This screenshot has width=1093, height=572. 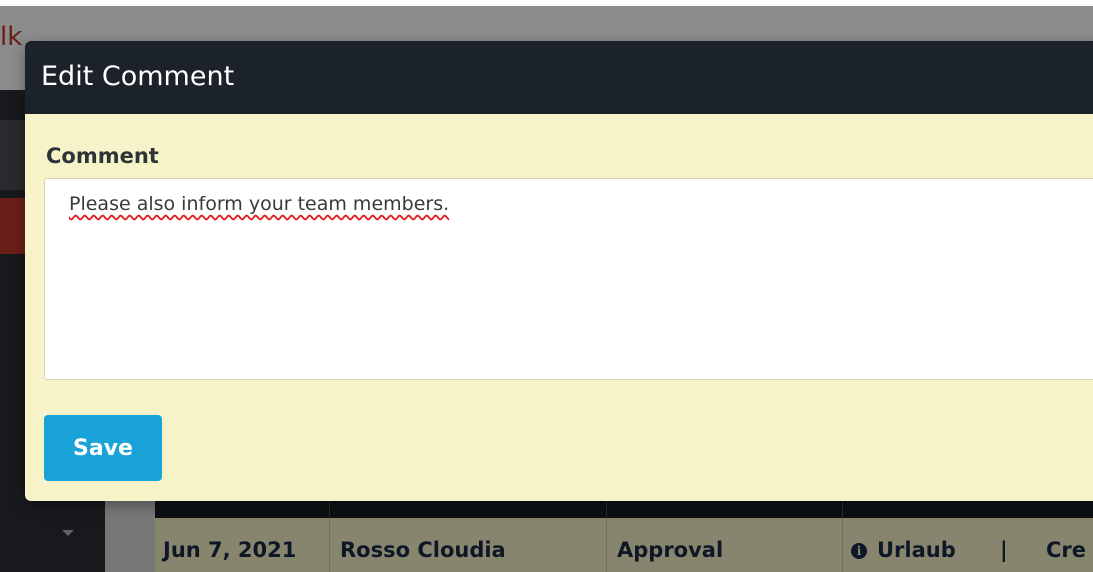 What do you see at coordinates (138, 76) in the screenshot?
I see `modal-title: Edit Comment` at bounding box center [138, 76].